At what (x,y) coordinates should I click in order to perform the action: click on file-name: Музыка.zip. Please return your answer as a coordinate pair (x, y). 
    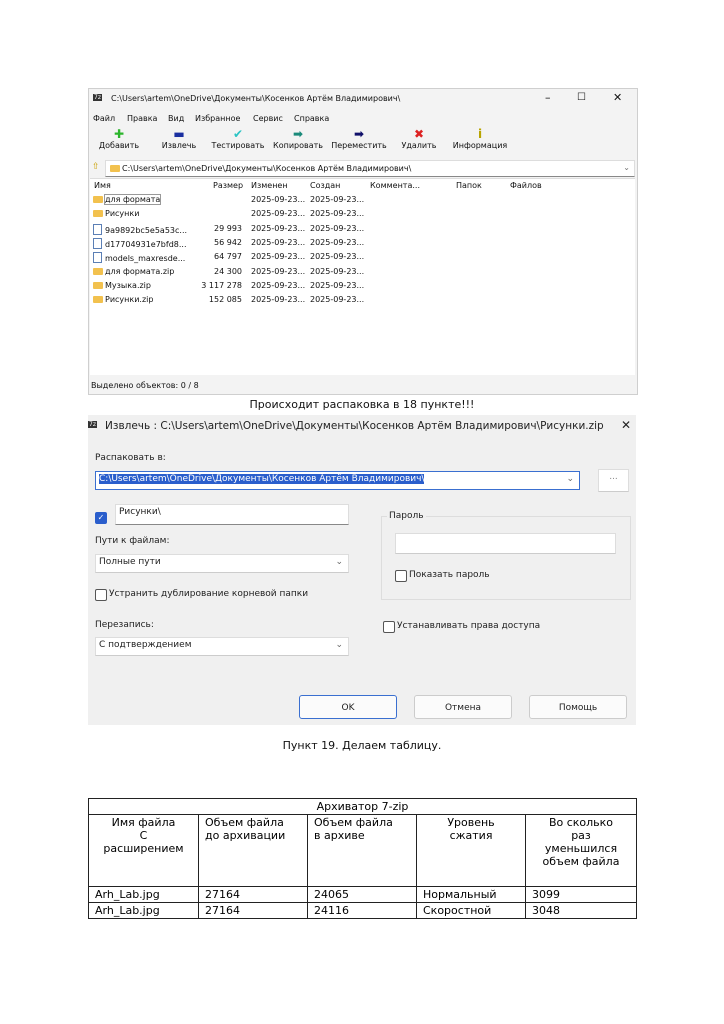
    Looking at the image, I should click on (122, 285).